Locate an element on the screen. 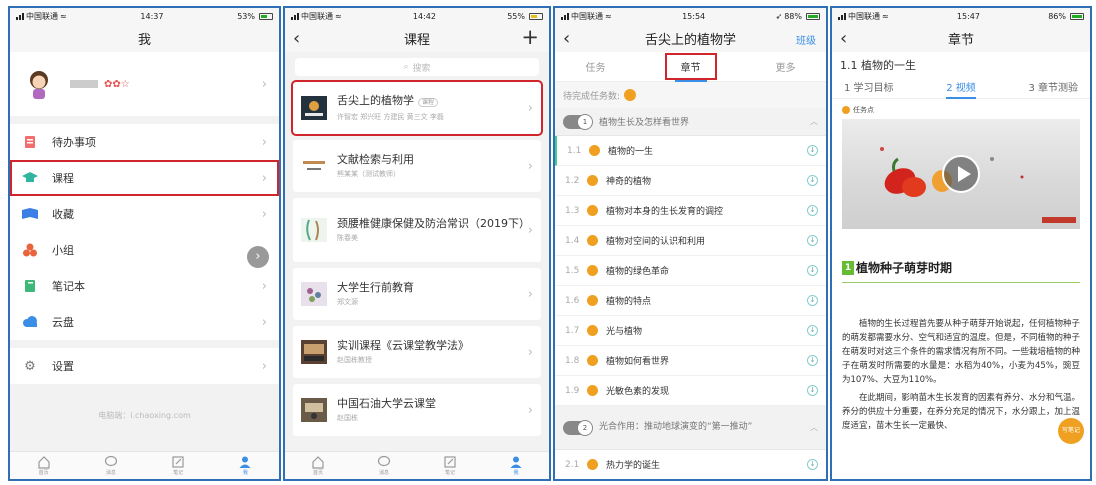 This screenshot has width=1096, height=485. battery-level: 88% is located at coordinates (793, 16).